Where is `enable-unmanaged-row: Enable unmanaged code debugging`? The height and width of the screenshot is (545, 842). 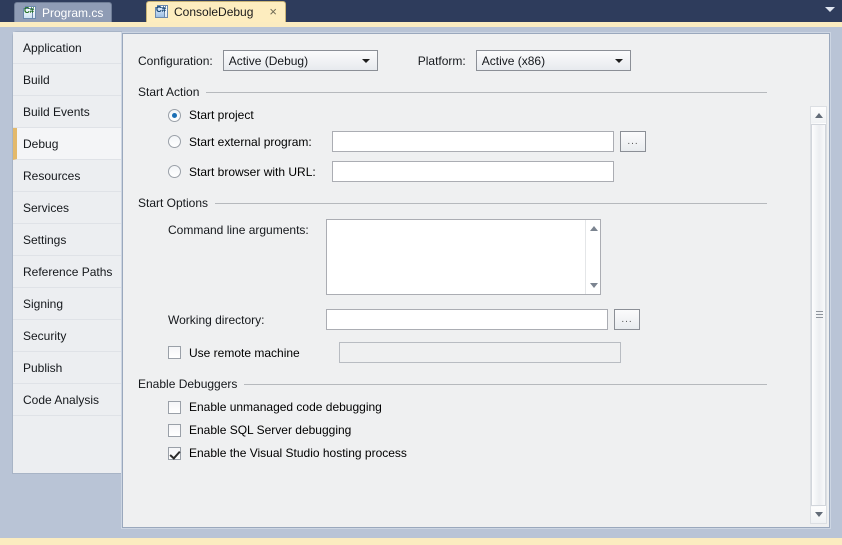 enable-unmanaged-row: Enable unmanaged code debugging is located at coordinates (483, 407).